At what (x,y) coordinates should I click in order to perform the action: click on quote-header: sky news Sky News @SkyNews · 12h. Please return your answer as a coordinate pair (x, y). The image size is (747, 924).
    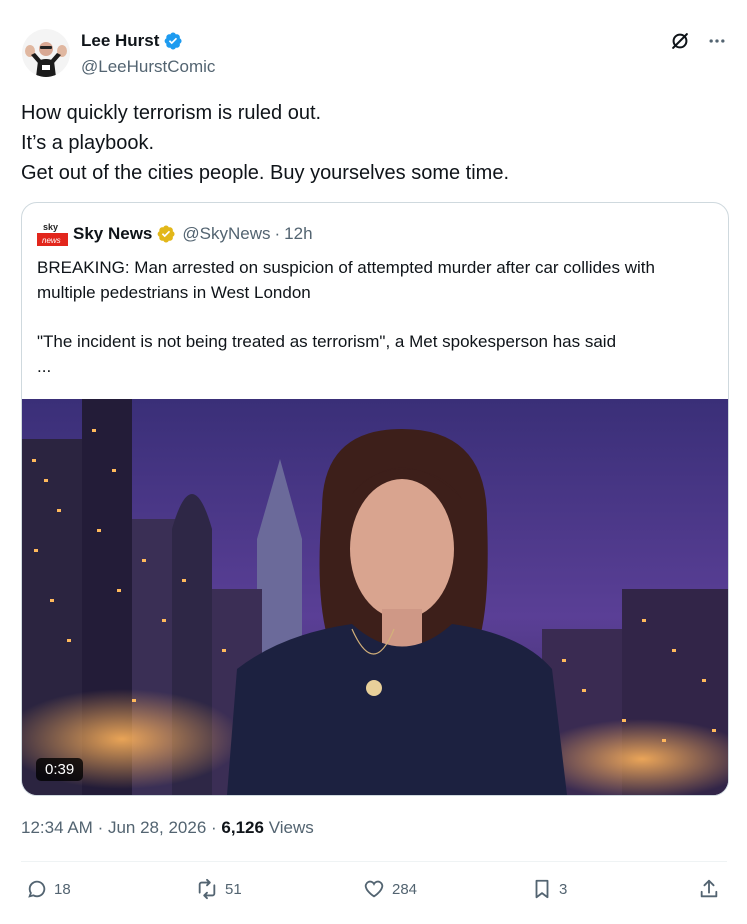
    Looking at the image, I should click on (175, 234).